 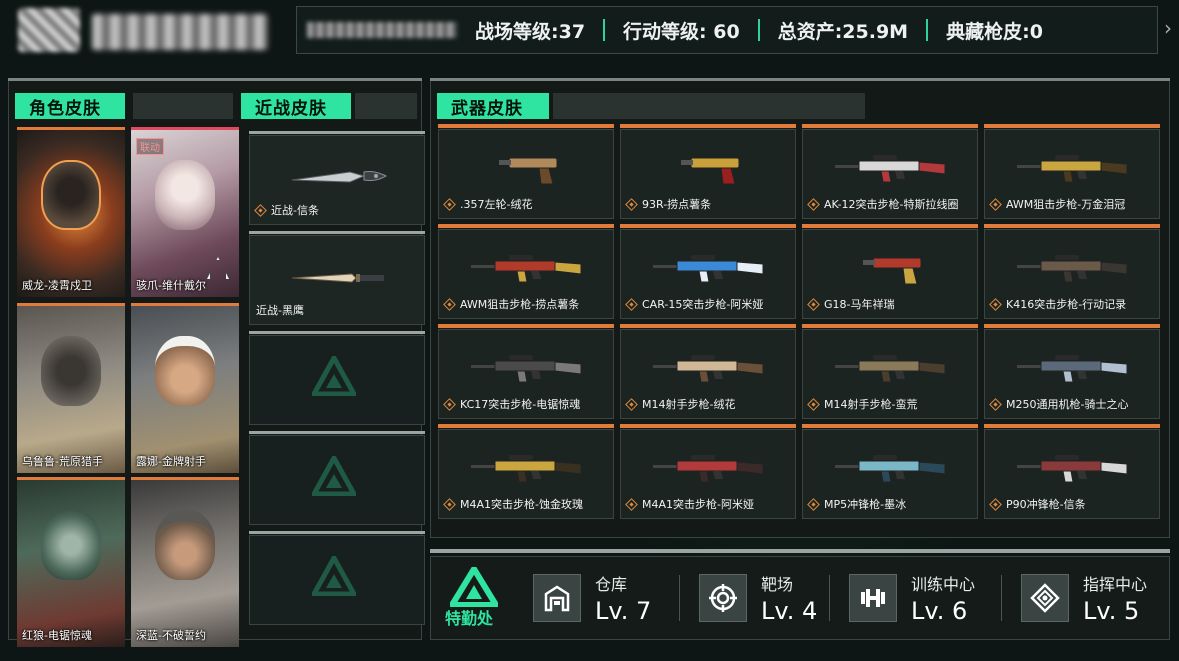 What do you see at coordinates (1168, 28) in the screenshot?
I see `chevron-right-icon: ›` at bounding box center [1168, 28].